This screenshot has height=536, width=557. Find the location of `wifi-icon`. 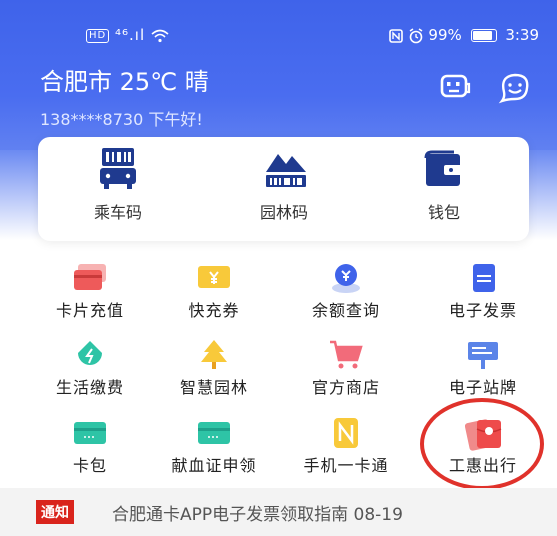

wifi-icon is located at coordinates (160, 35).